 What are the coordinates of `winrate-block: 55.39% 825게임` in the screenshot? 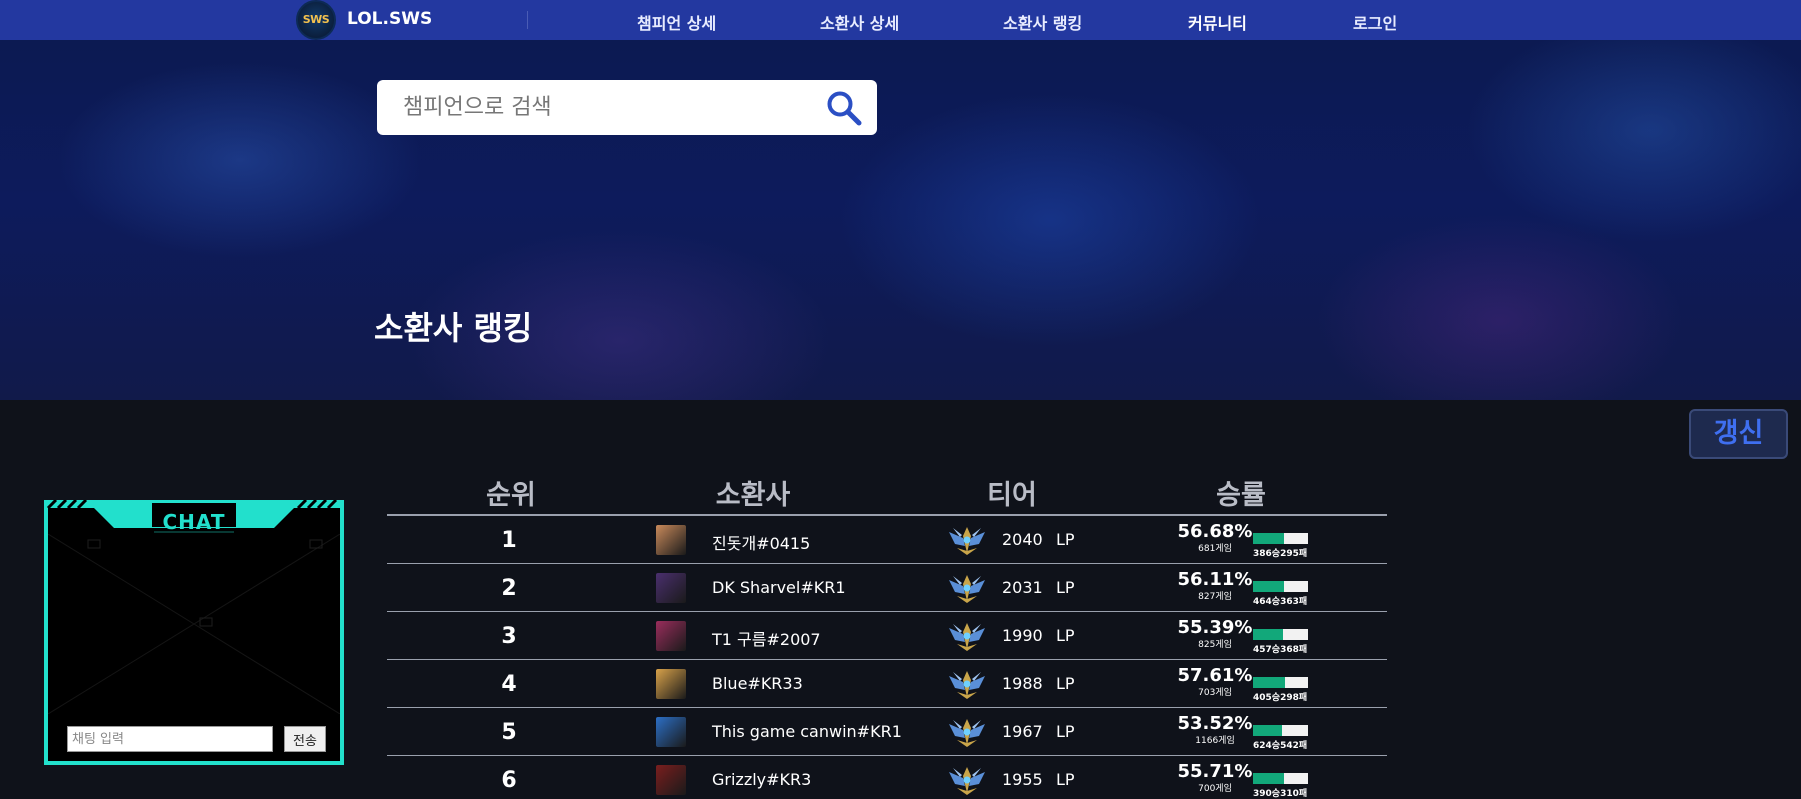 It's located at (1215, 634).